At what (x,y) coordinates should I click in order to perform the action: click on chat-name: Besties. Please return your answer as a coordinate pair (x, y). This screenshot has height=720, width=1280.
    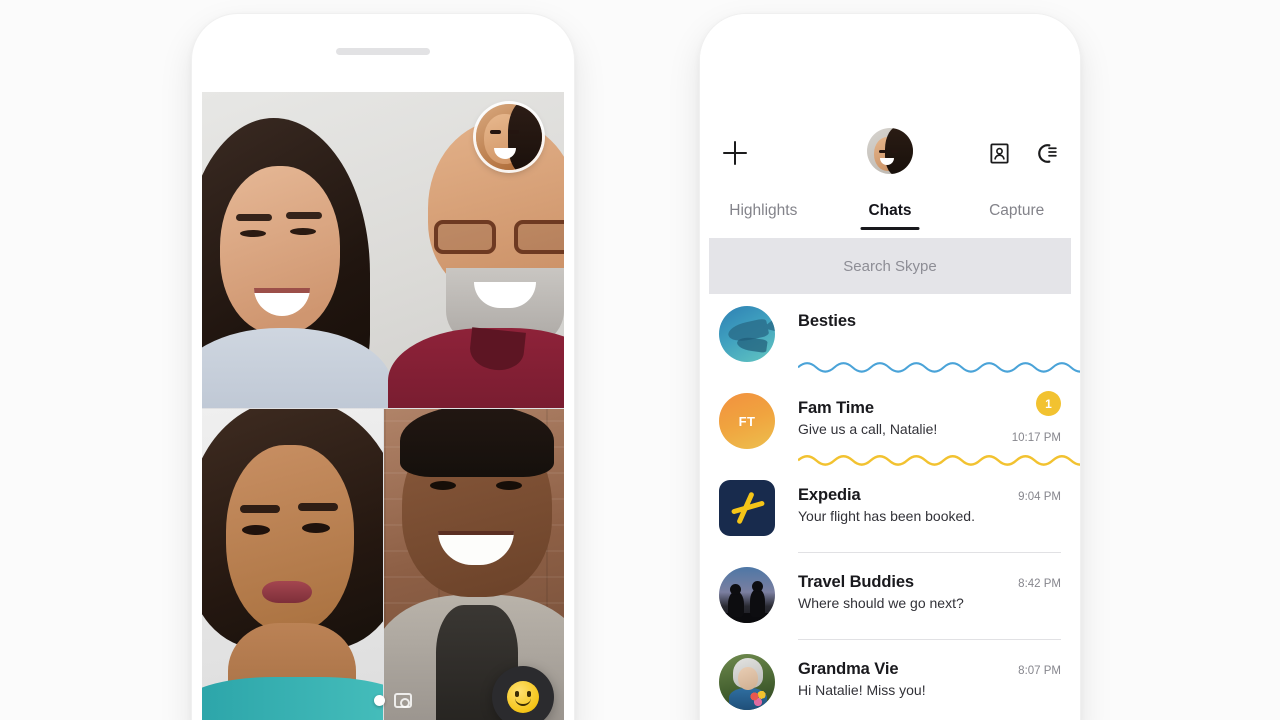
    Looking at the image, I should click on (827, 321).